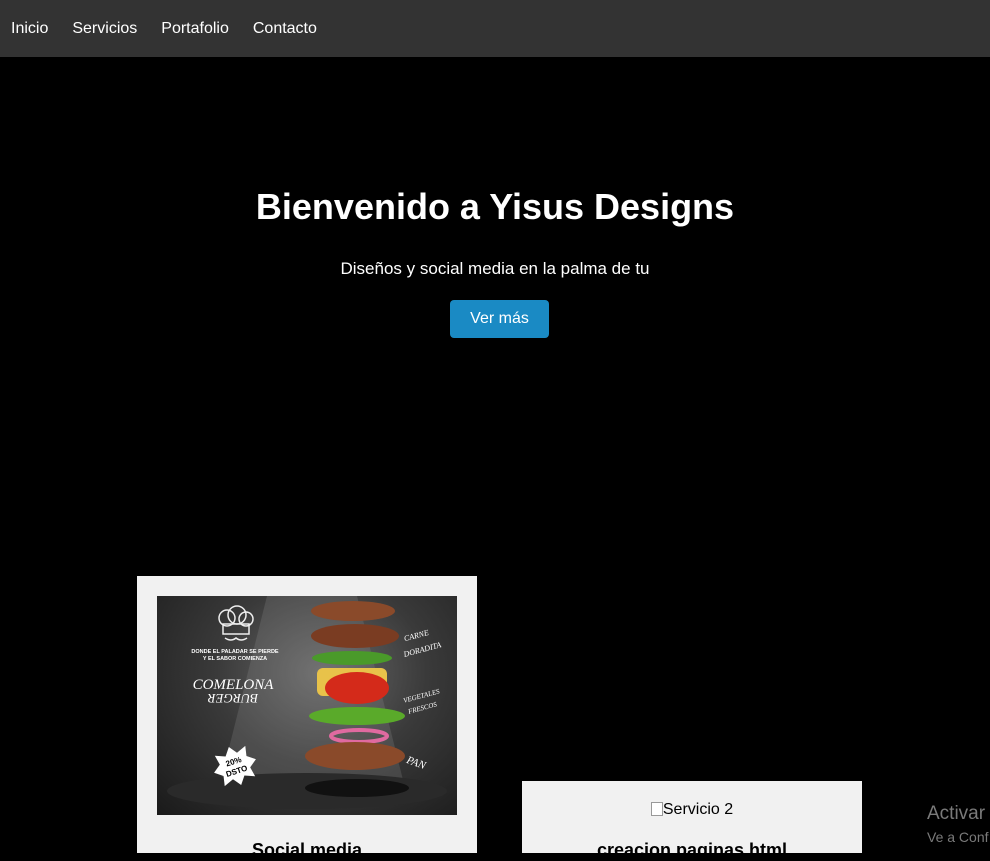 This screenshot has height=861, width=990. I want to click on nav-link-contacto: Contacto, so click(285, 29).